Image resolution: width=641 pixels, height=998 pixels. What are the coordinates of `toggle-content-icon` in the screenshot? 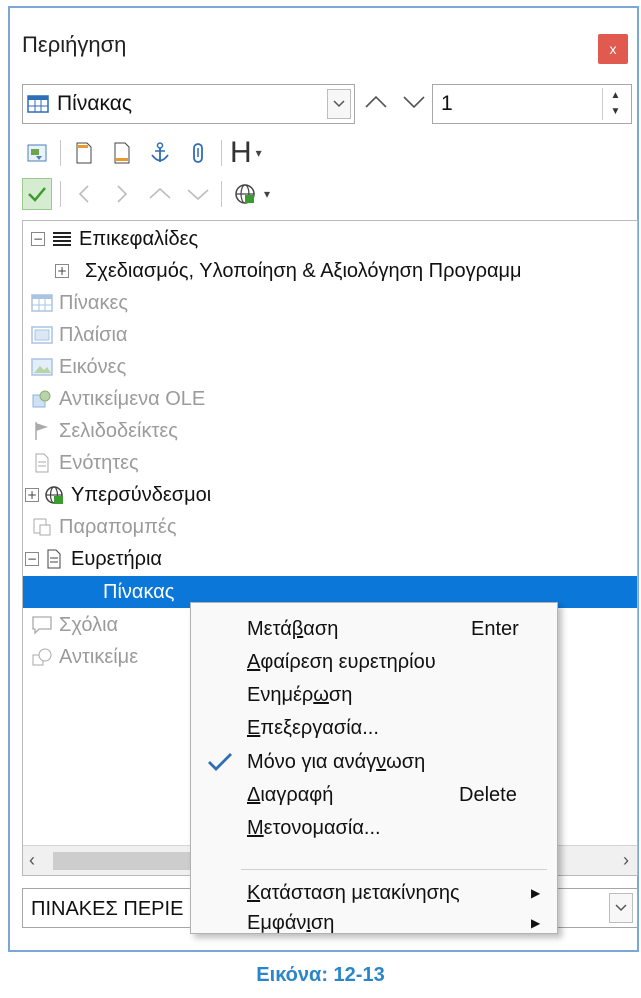 It's located at (37, 153).